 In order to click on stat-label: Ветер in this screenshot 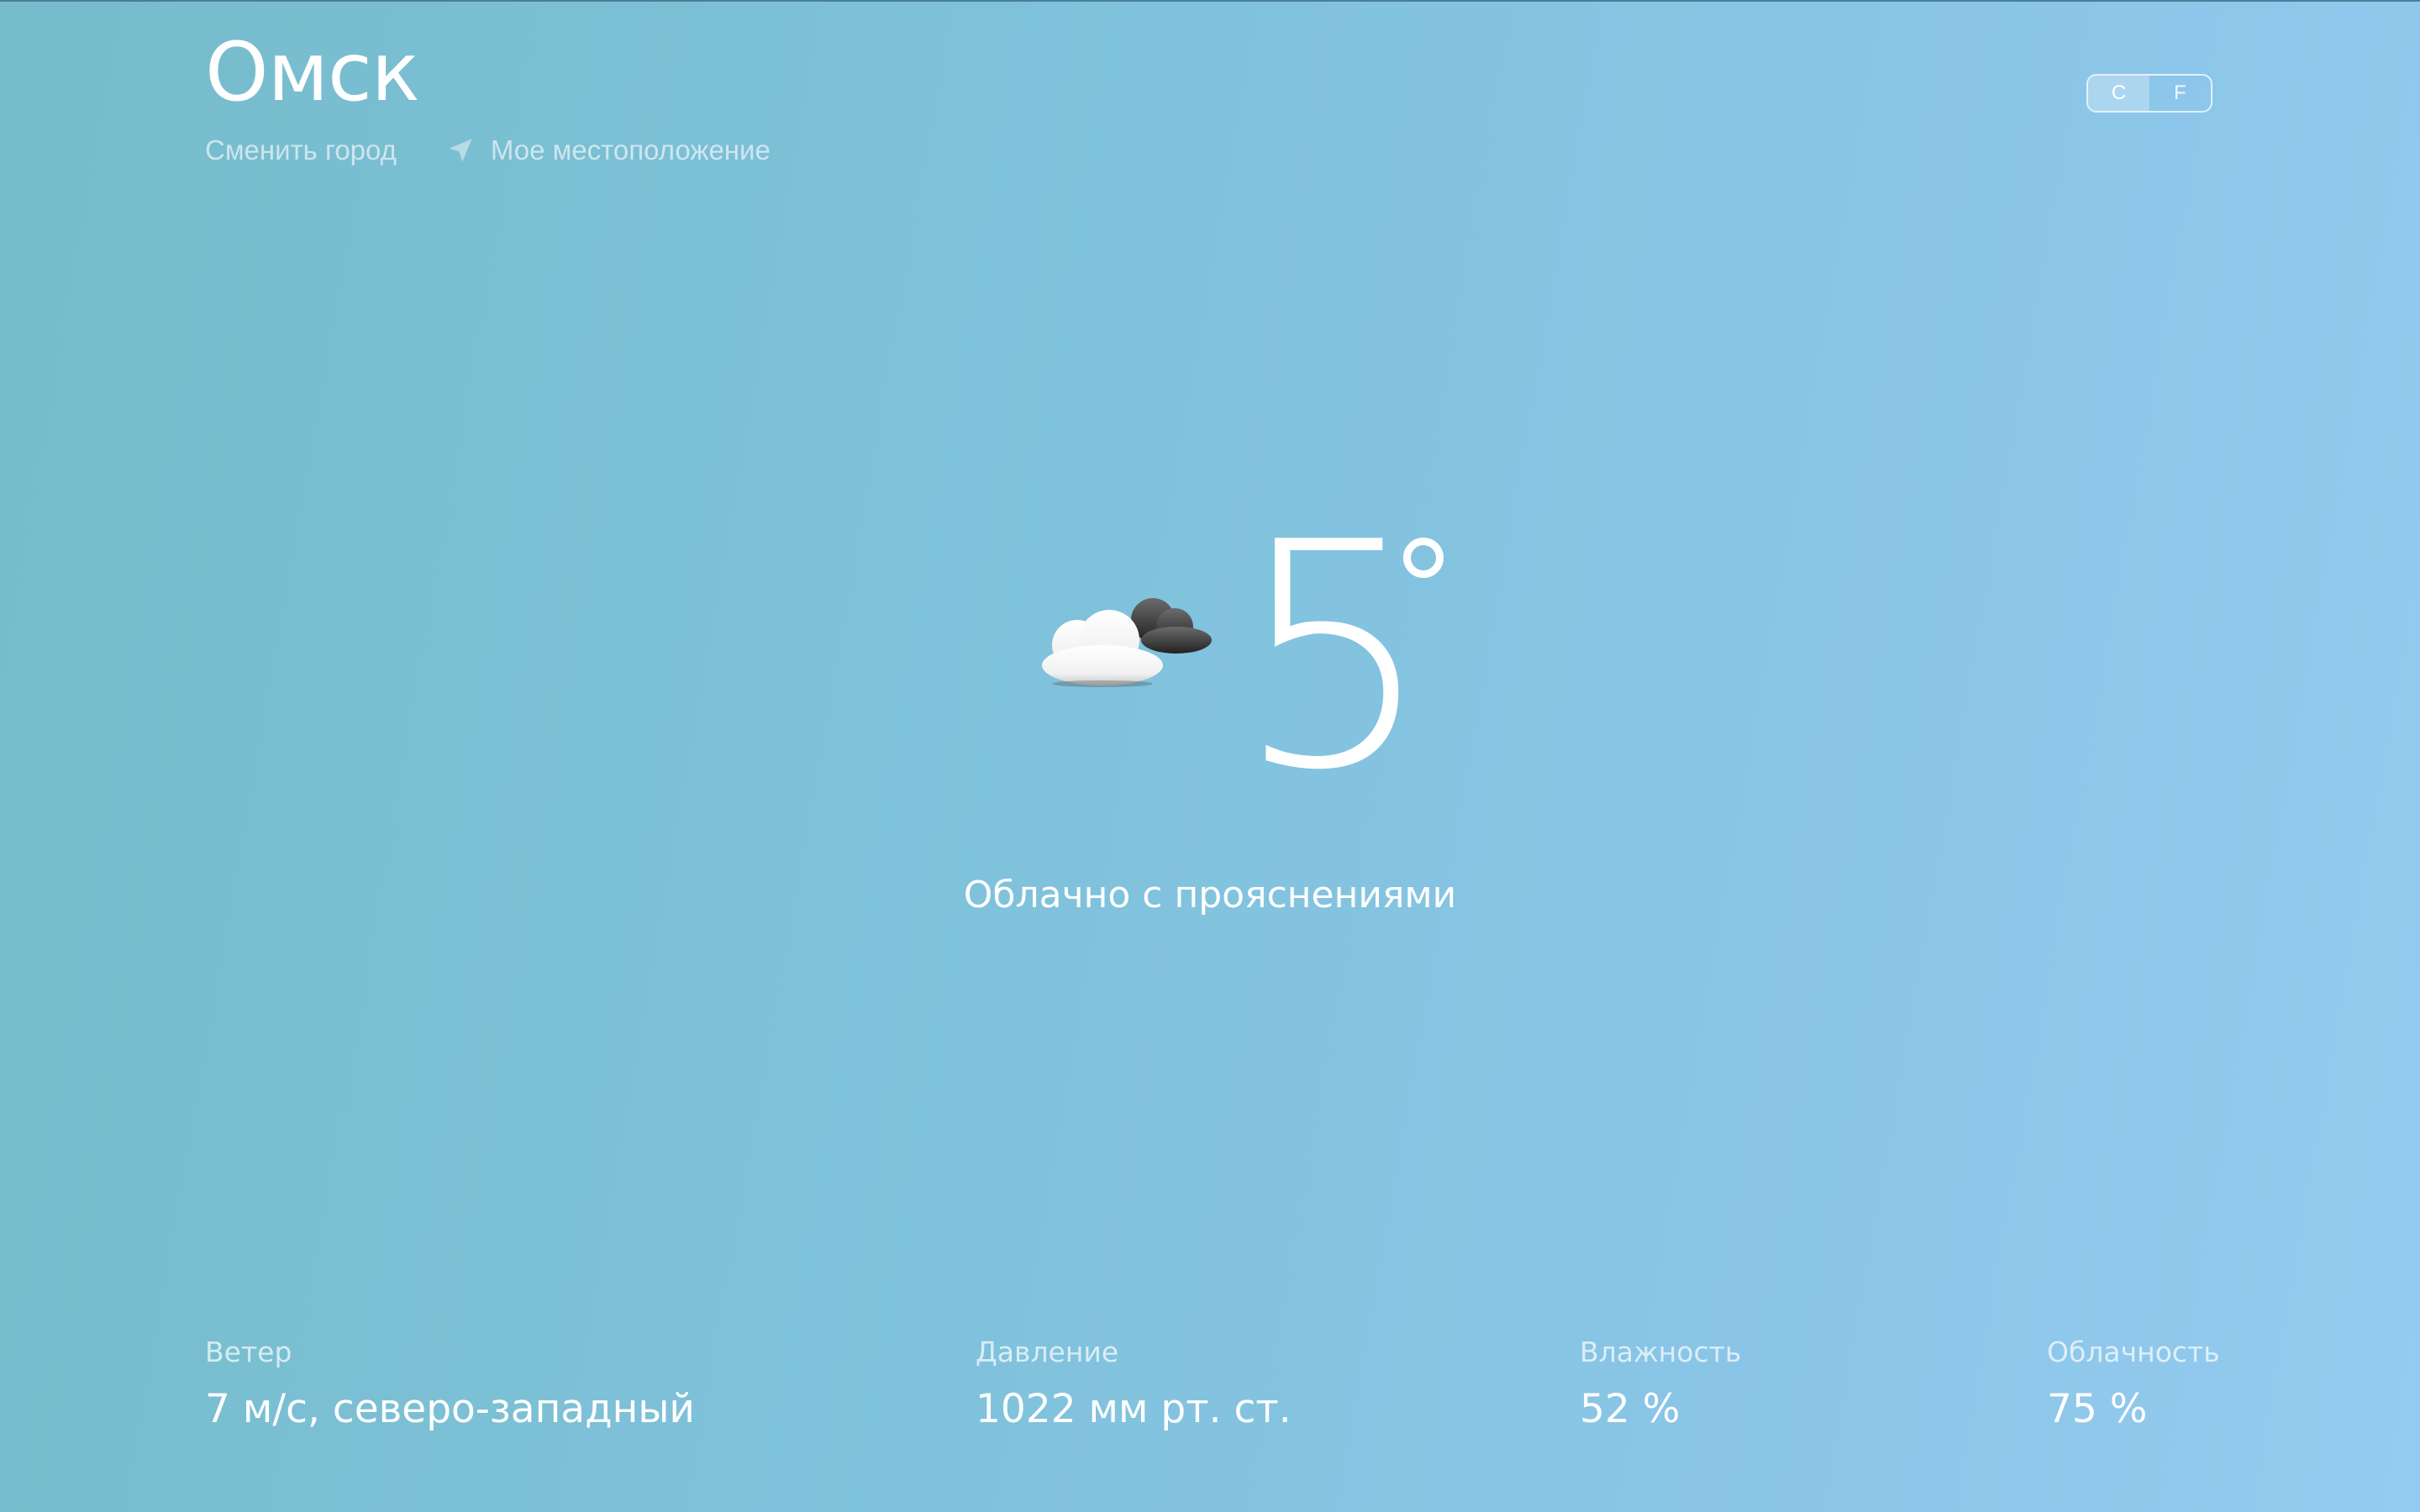, I will do `click(248, 1352)`.